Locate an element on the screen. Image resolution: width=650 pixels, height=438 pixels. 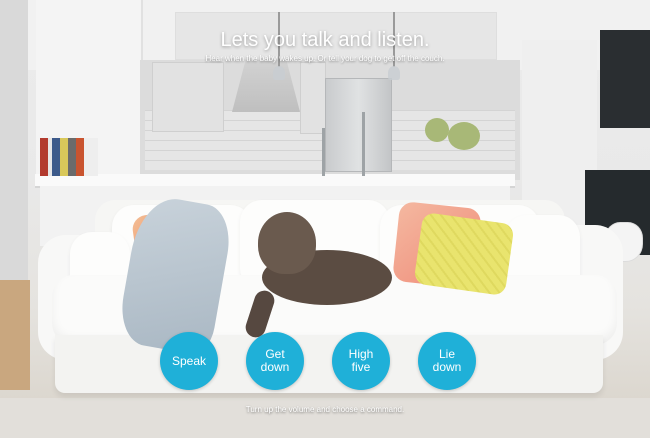
speak-button: Speak is located at coordinates (189, 361).